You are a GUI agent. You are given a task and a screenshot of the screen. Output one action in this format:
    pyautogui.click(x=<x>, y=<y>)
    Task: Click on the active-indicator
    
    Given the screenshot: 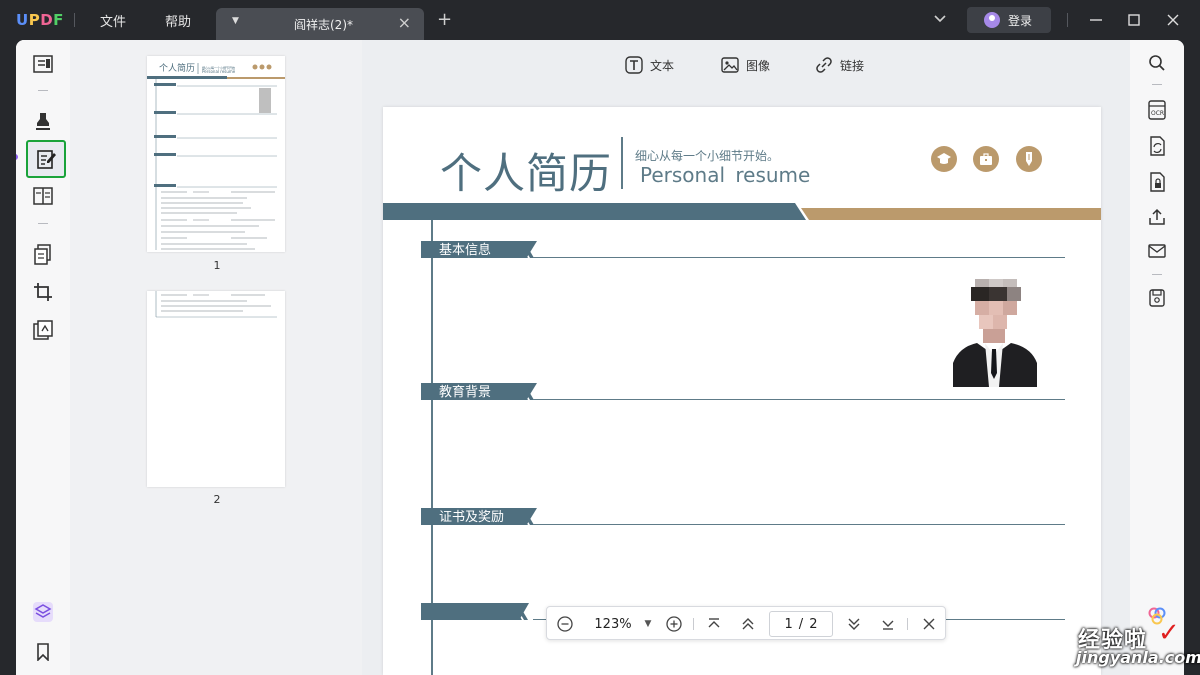 What is the action you would take?
    pyautogui.click(x=17, y=157)
    